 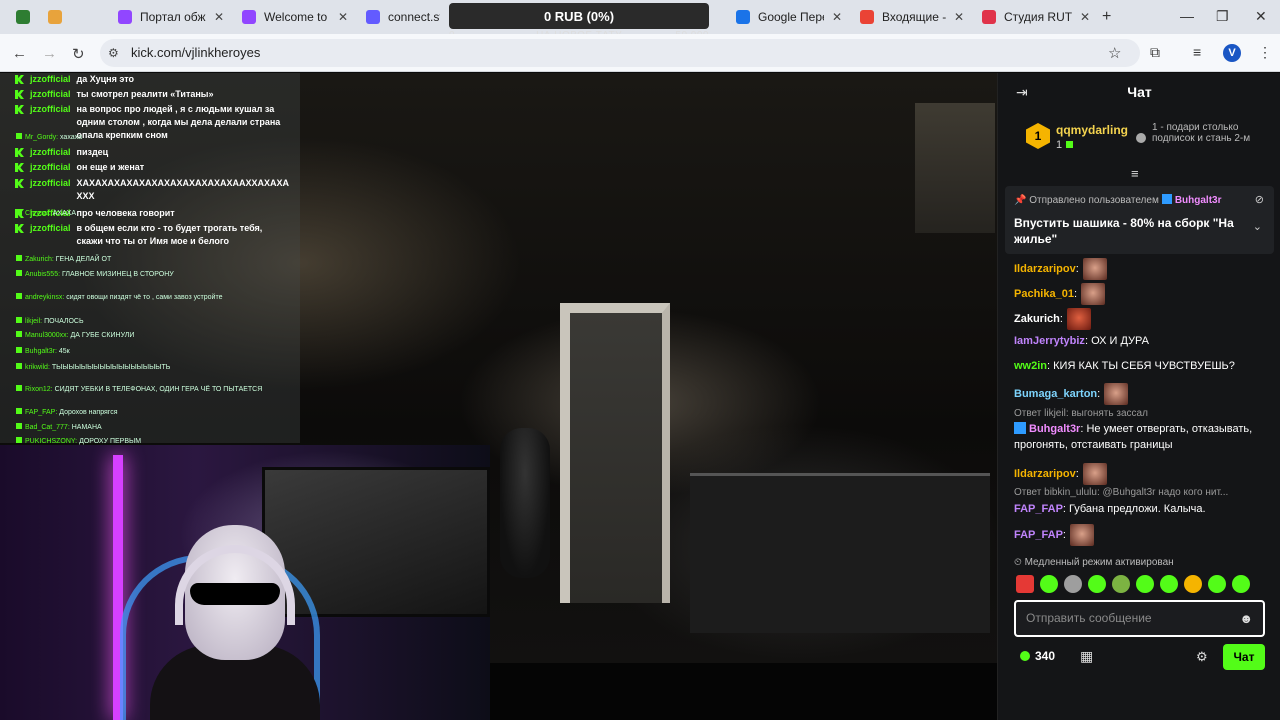 I want to click on slow-mode-notice: ⏲ Медленный режим активирован, so click(x=1094, y=562).